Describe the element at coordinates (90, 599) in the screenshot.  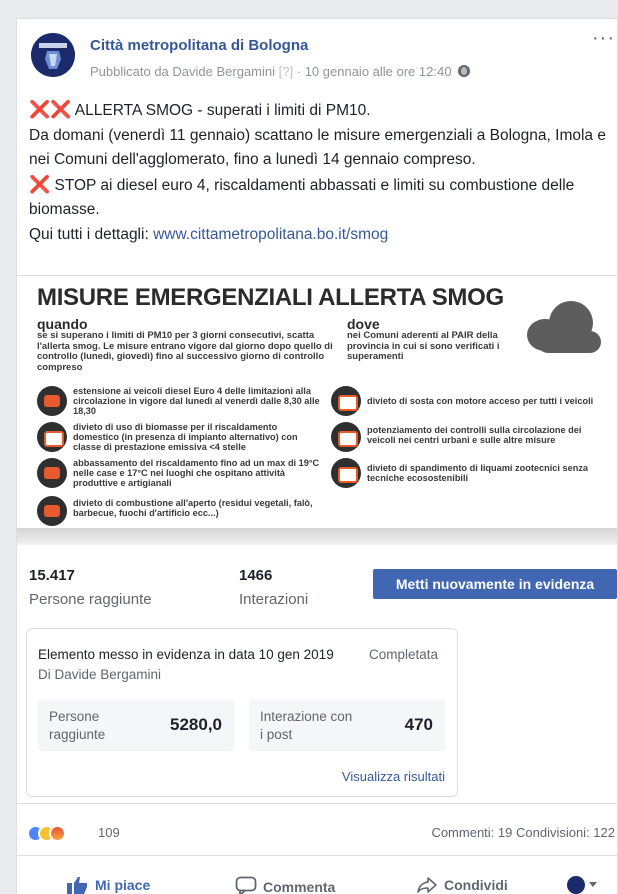
I see `reach-label: Persone raggiunte` at that location.